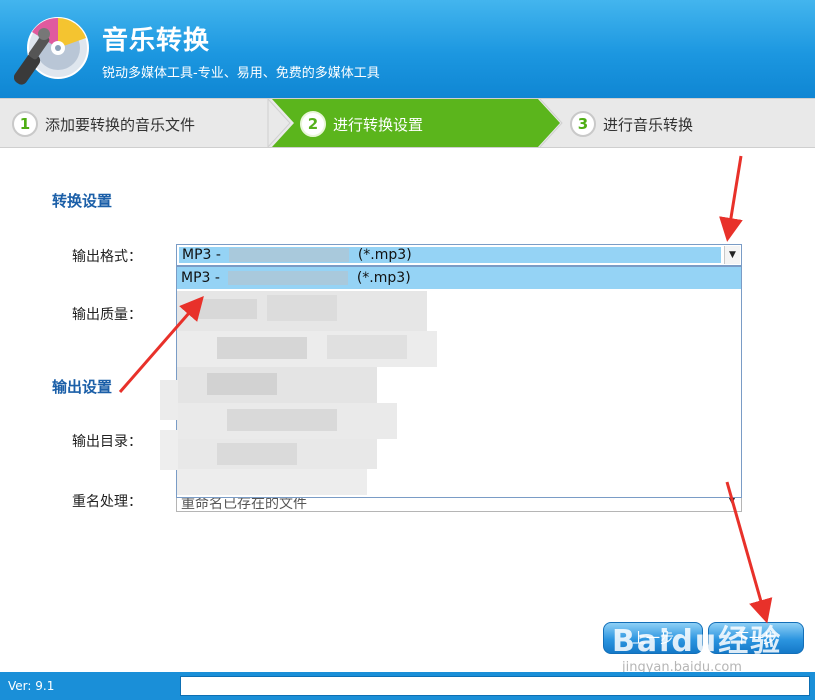 This screenshot has width=815, height=700. I want to click on rename-label: 重名处理：, so click(107, 502).